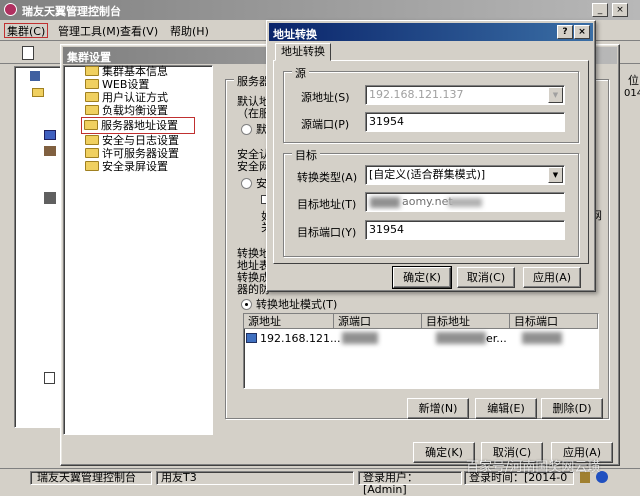  I want to click on target-address-redacted, so click(385, 202).